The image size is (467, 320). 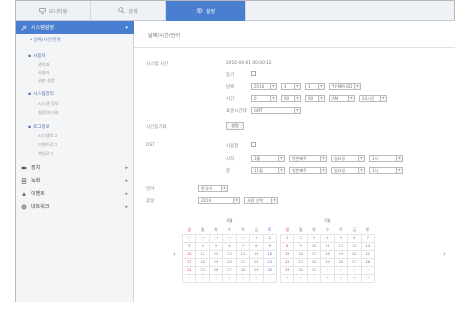 I want to click on dst-end-hour-select: 1시 ▾, so click(x=386, y=170).